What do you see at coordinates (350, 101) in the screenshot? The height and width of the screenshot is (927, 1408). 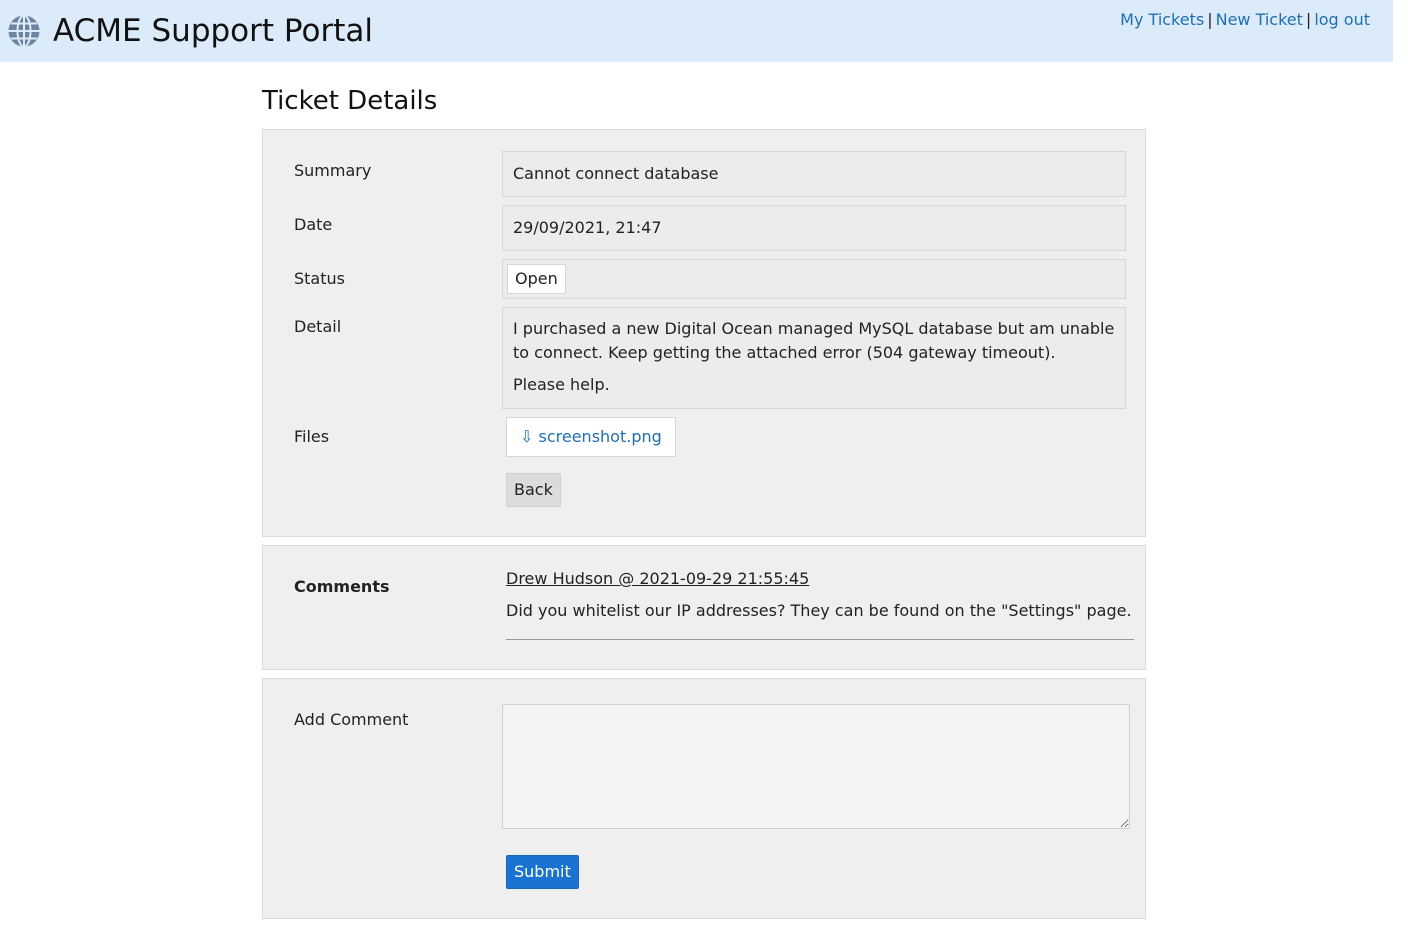 I see `page-title: Ticket Details` at bounding box center [350, 101].